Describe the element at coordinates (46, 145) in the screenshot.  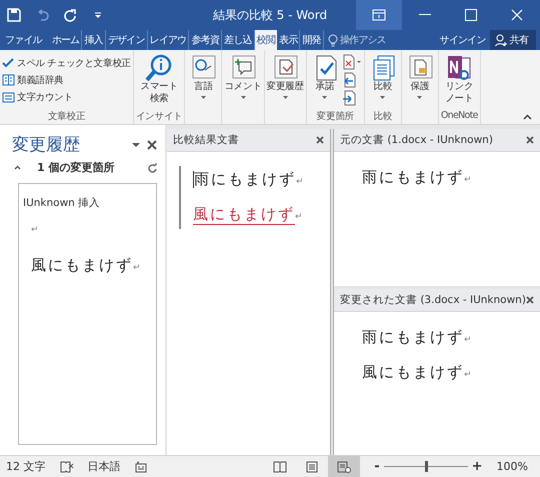
I see `pane-title: 変更履歴` at that location.